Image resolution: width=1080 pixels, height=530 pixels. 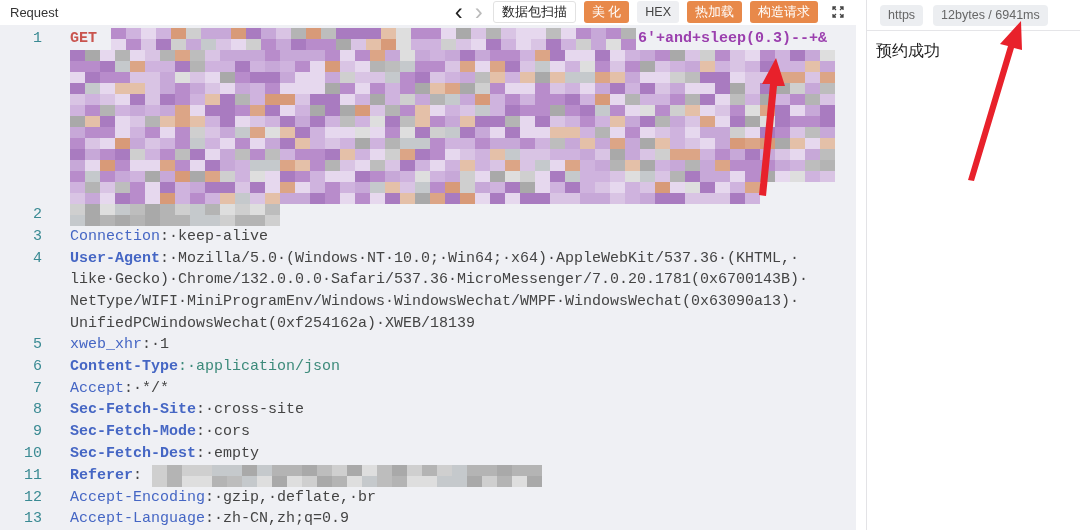 I want to click on response-body: 预约成功, so click(x=908, y=51).